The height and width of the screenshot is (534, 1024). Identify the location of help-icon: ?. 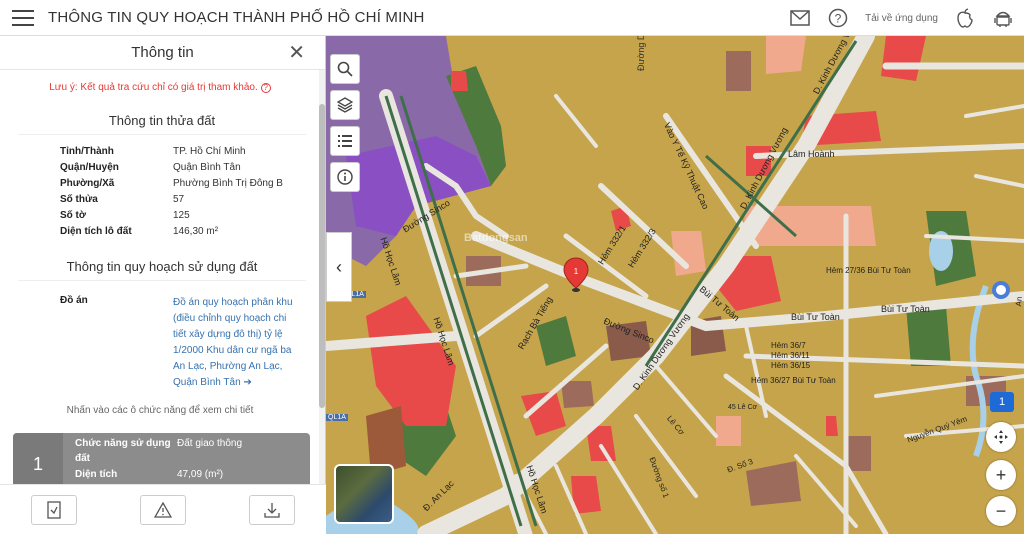
(838, 18).